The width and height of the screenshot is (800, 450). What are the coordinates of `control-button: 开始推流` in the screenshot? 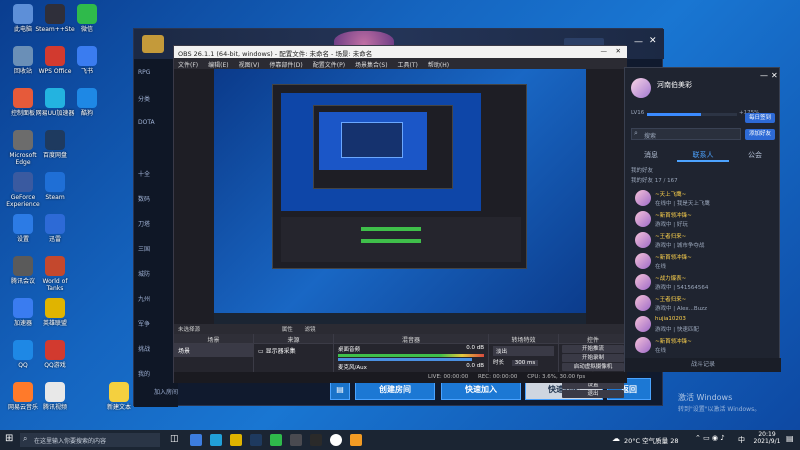 It's located at (593, 349).